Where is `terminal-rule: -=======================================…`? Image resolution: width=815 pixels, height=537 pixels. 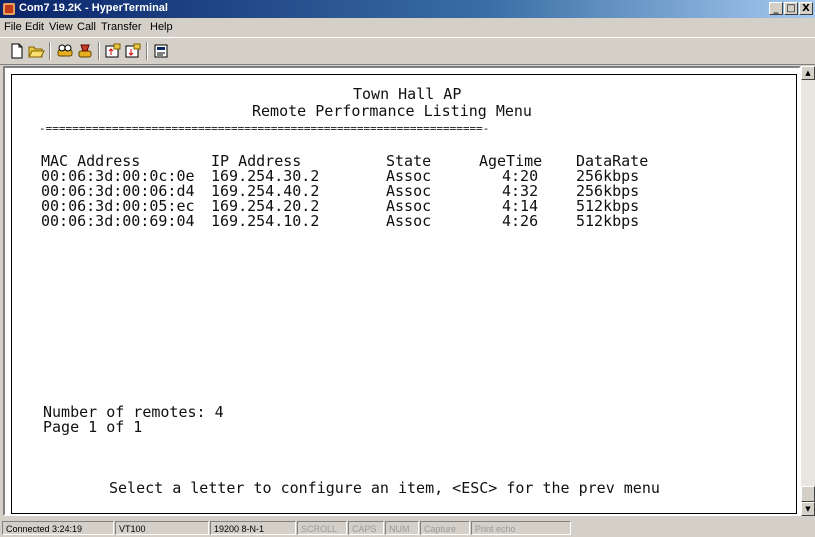 terminal-rule: -=======================================… is located at coordinates (264, 128).